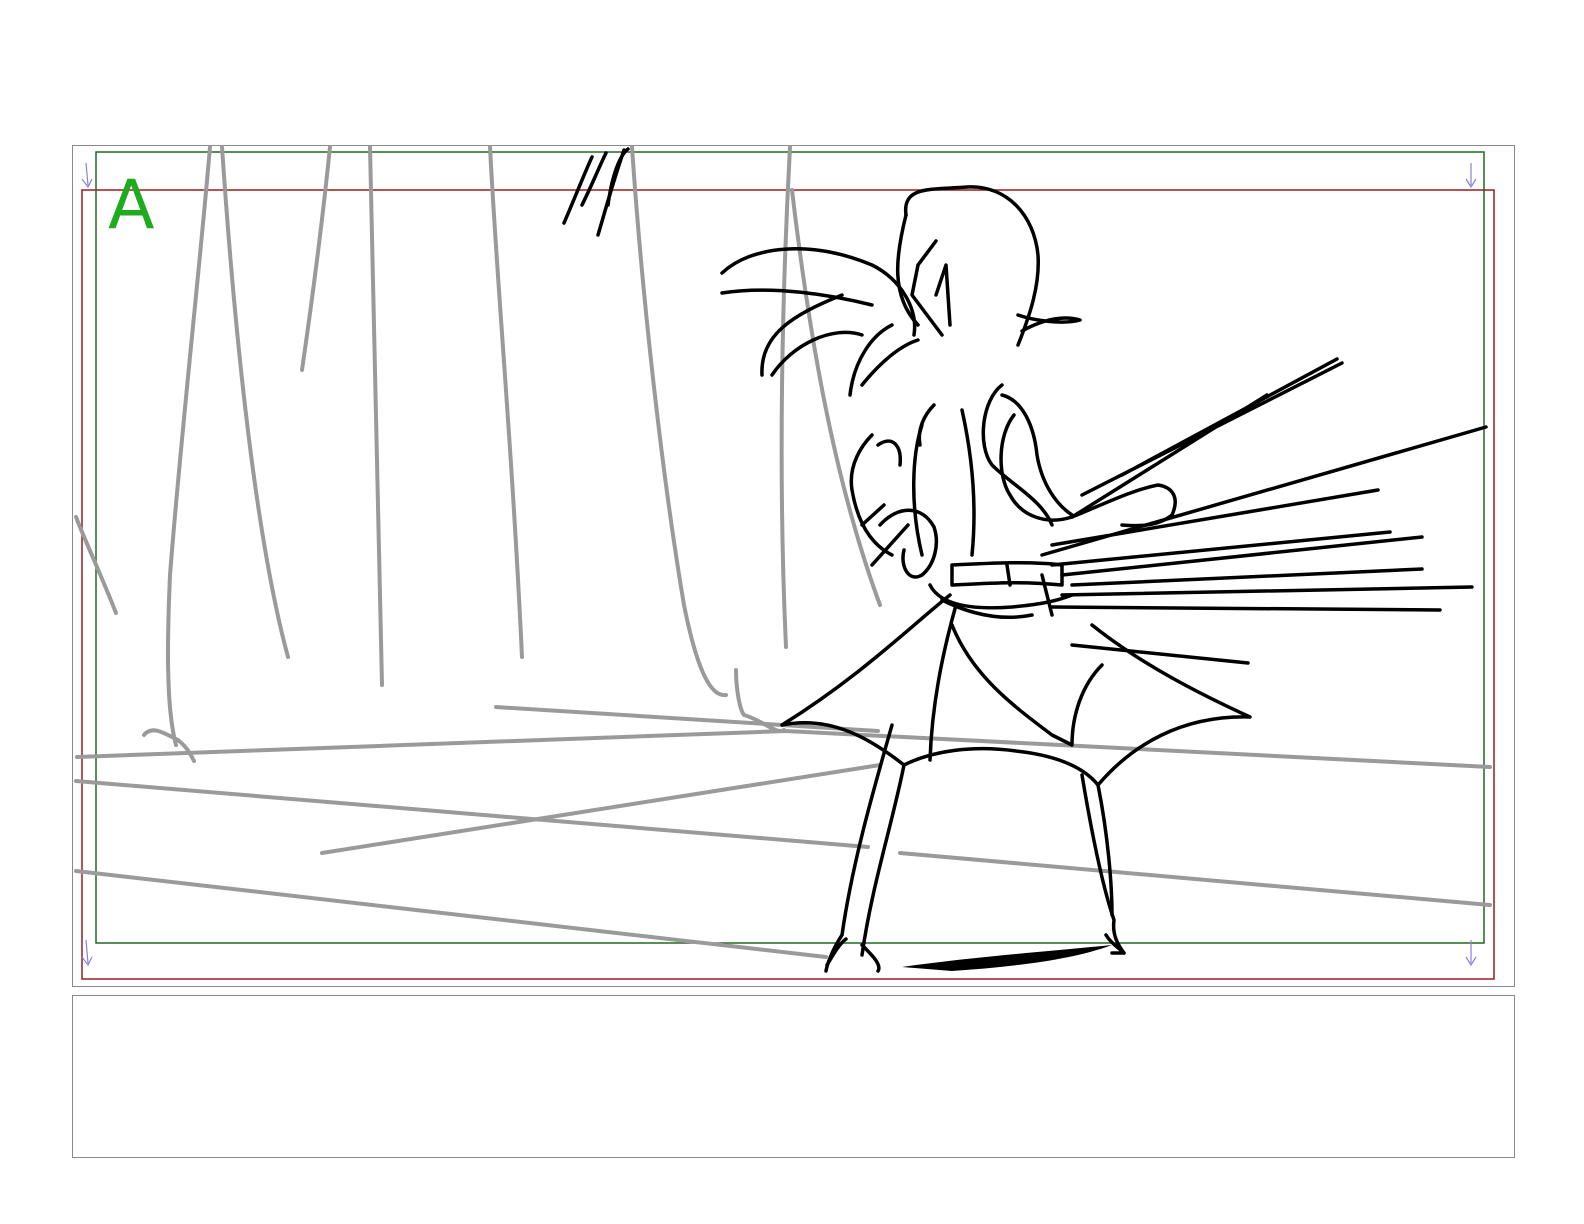 This screenshot has height=1224, width=1584. Describe the element at coordinates (793, 1076) in the screenshot. I see `notes-box` at that location.